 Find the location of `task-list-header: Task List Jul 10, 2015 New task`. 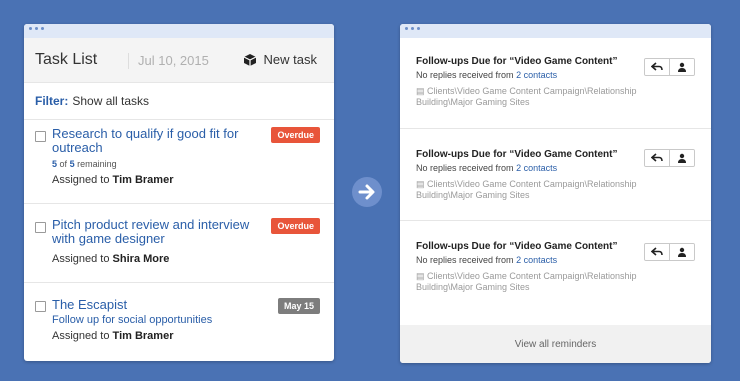

task-list-header: Task List Jul 10, 2015 New task is located at coordinates (179, 60).